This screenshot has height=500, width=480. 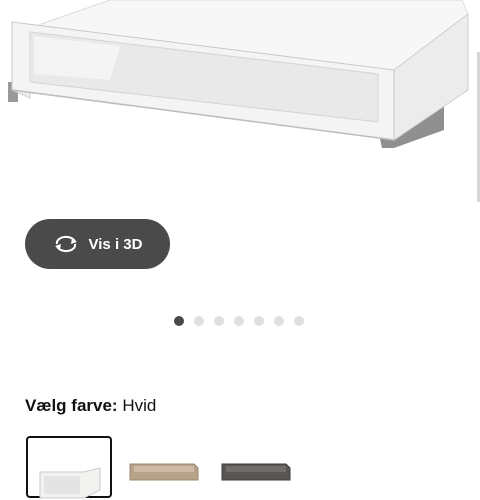 I want to click on swatch-white, so click(x=69, y=467).